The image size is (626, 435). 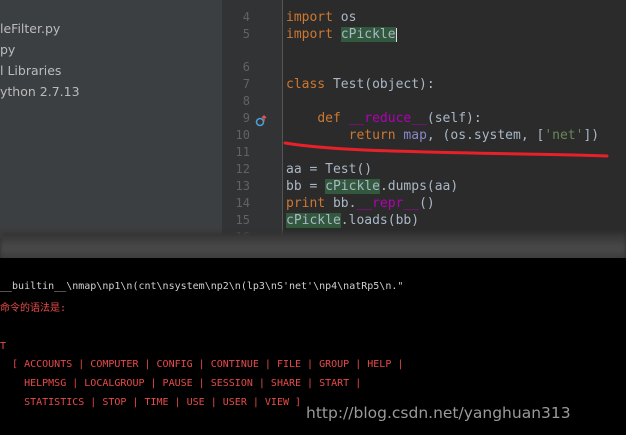 What do you see at coordinates (306, 203) in the screenshot?
I see `keyword: print` at bounding box center [306, 203].